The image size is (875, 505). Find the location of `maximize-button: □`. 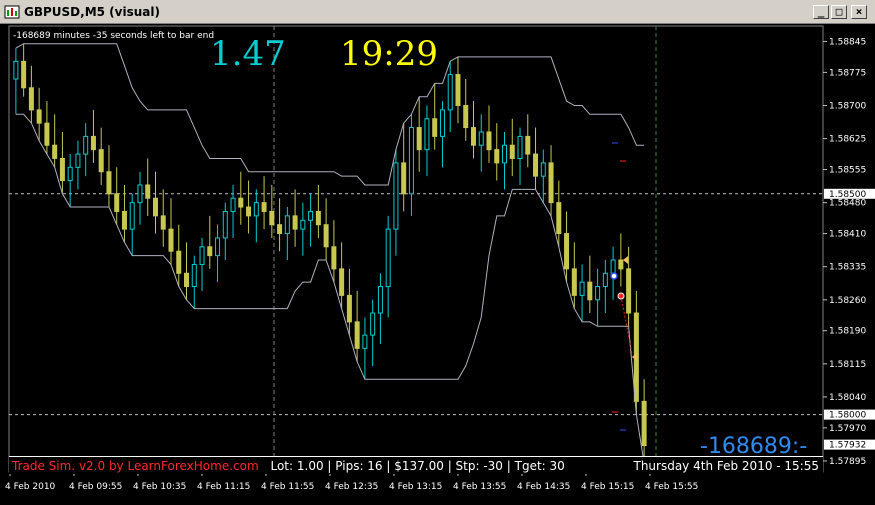

maximize-button: □ is located at coordinates (839, 12).